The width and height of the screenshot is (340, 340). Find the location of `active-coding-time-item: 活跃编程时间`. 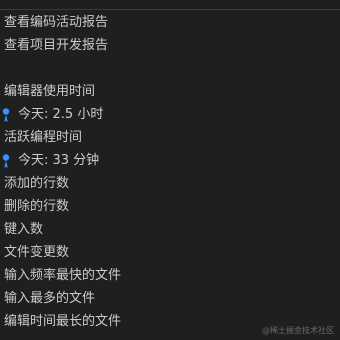

active-coding-time-item: 活跃编程时间 is located at coordinates (169, 137).